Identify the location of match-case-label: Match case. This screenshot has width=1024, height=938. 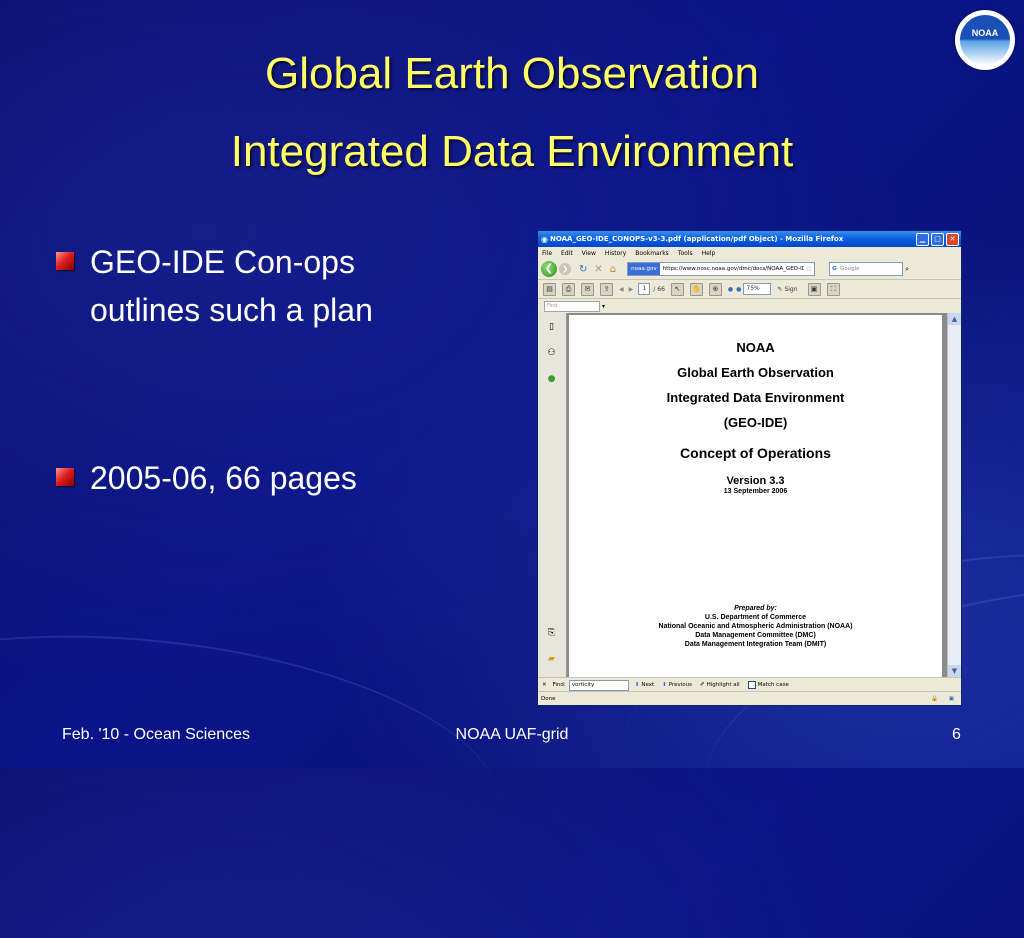
(773, 685).